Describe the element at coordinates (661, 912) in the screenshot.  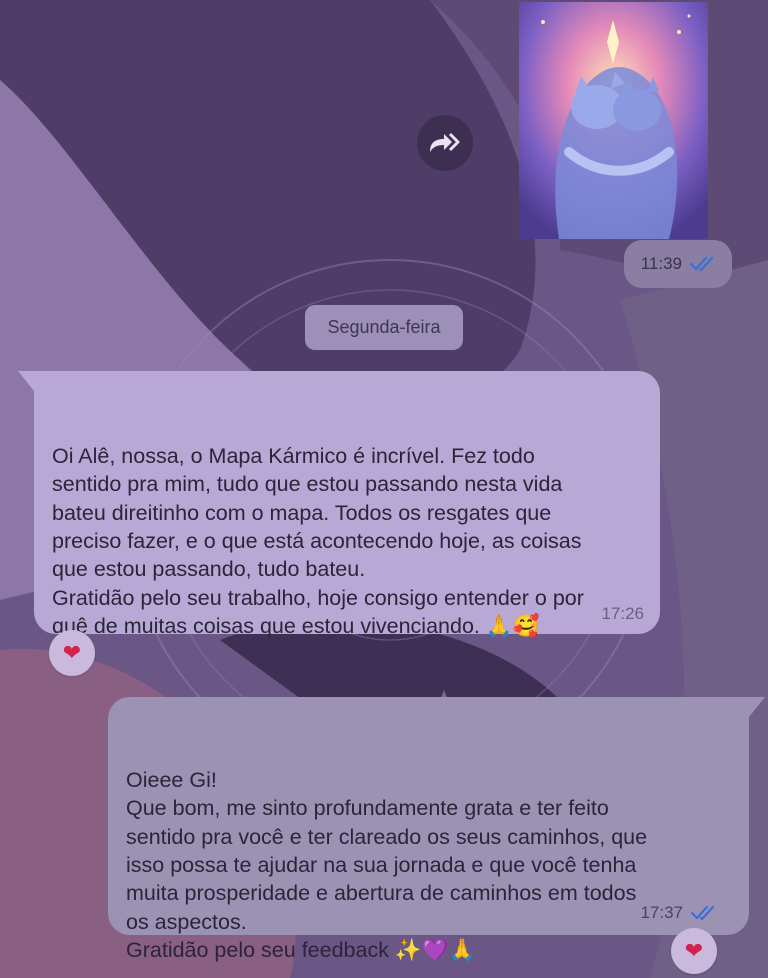
I see `message-time: 17:37` at that location.